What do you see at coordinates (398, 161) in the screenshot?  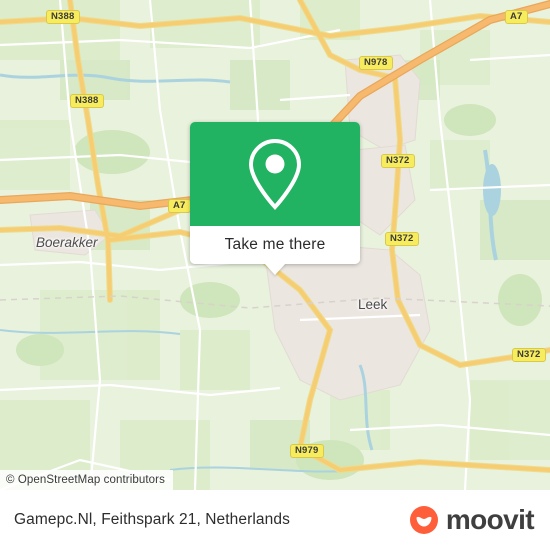 I see `road-shield-n372-north: N372` at bounding box center [398, 161].